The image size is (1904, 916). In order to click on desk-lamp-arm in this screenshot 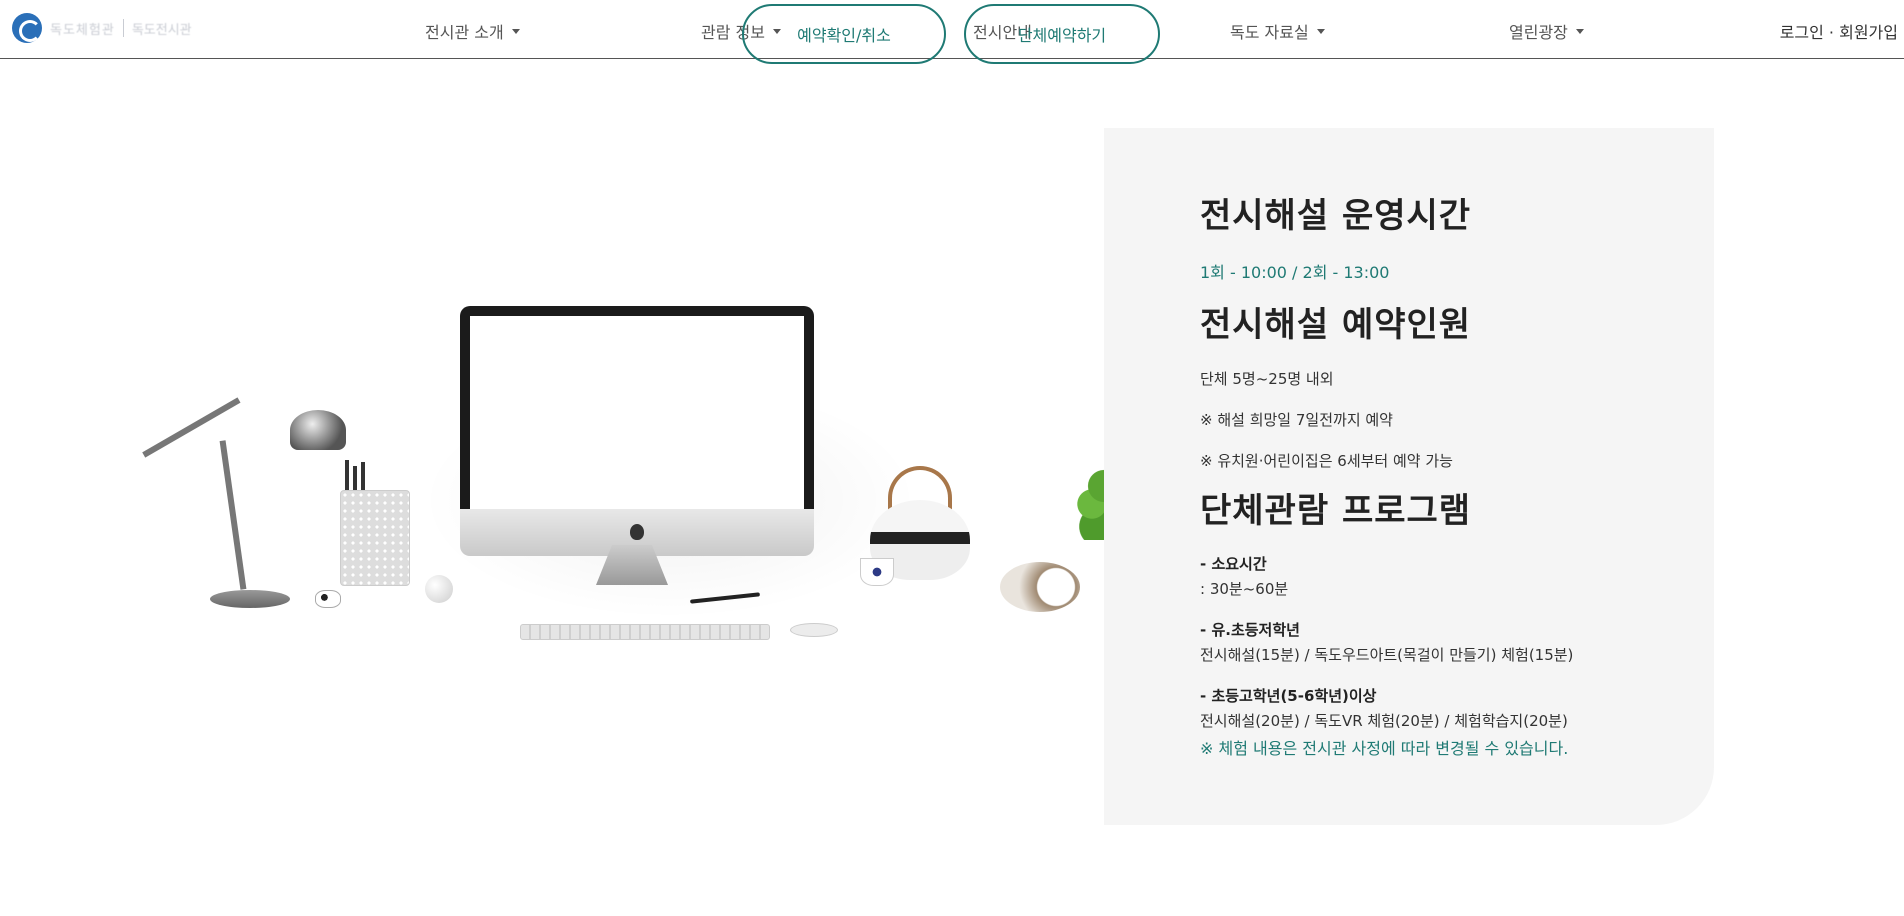, I will do `click(233, 515)`.